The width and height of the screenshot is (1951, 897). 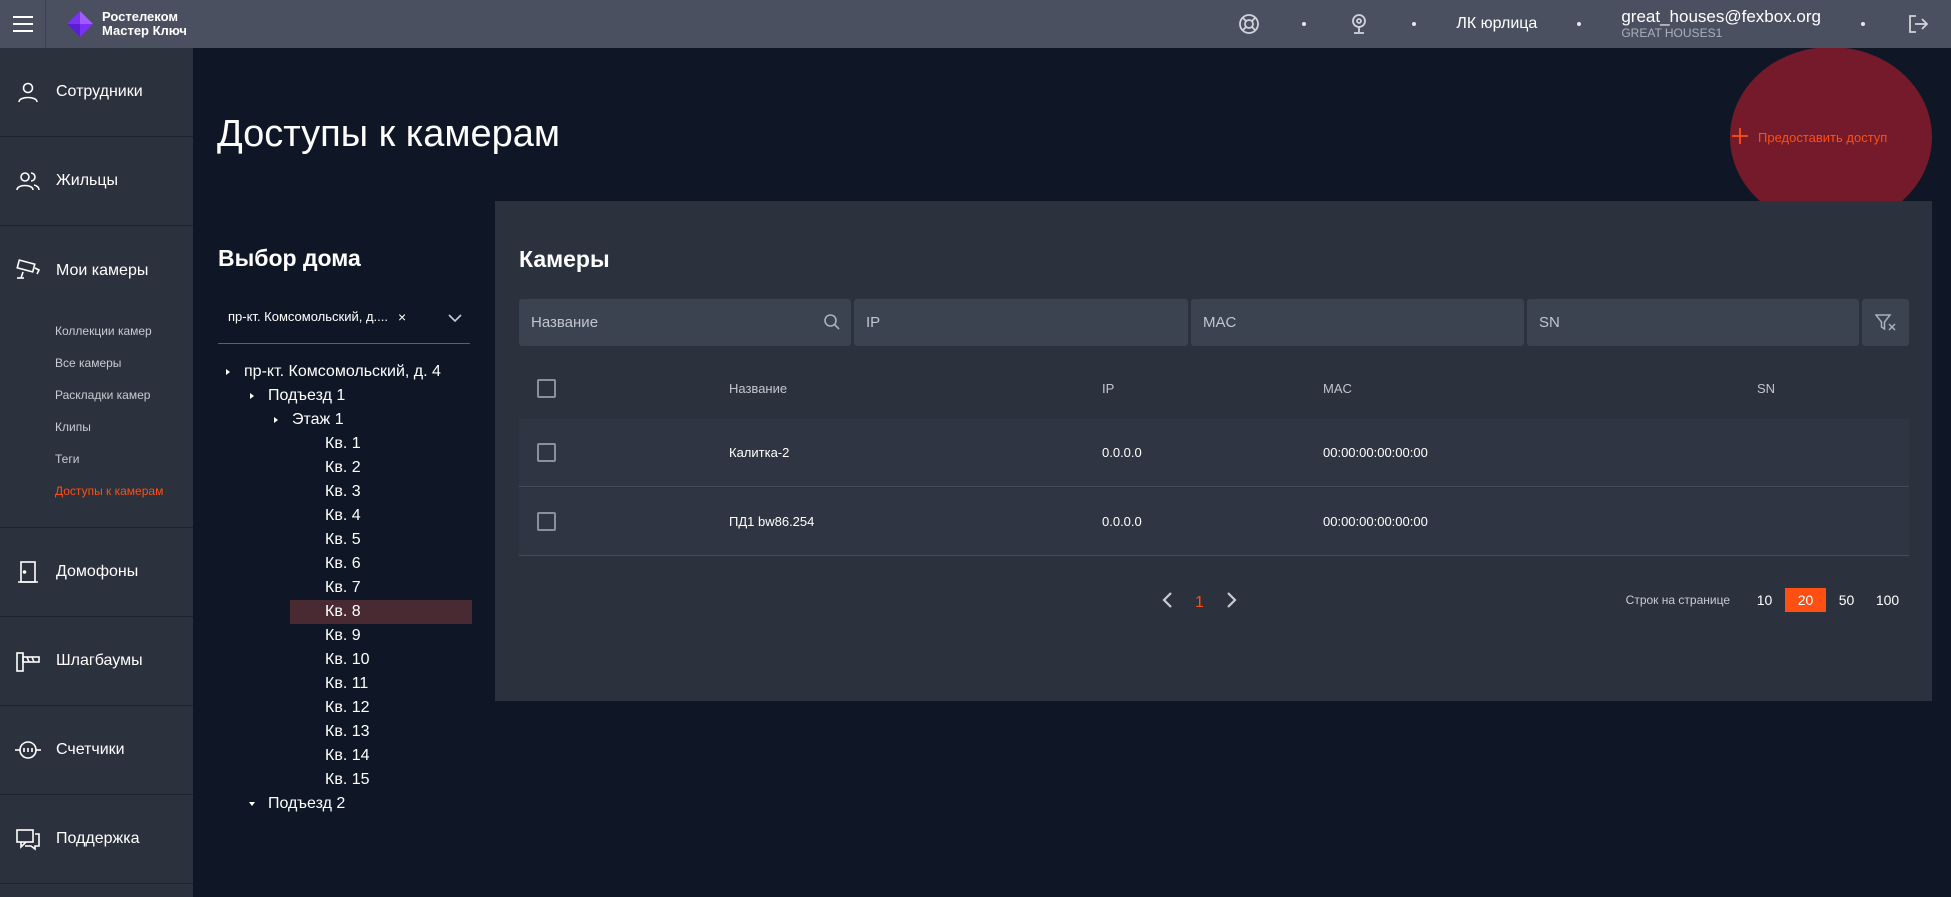 I want to click on logo-line-2: Мастер Ключ, so click(x=144, y=30).